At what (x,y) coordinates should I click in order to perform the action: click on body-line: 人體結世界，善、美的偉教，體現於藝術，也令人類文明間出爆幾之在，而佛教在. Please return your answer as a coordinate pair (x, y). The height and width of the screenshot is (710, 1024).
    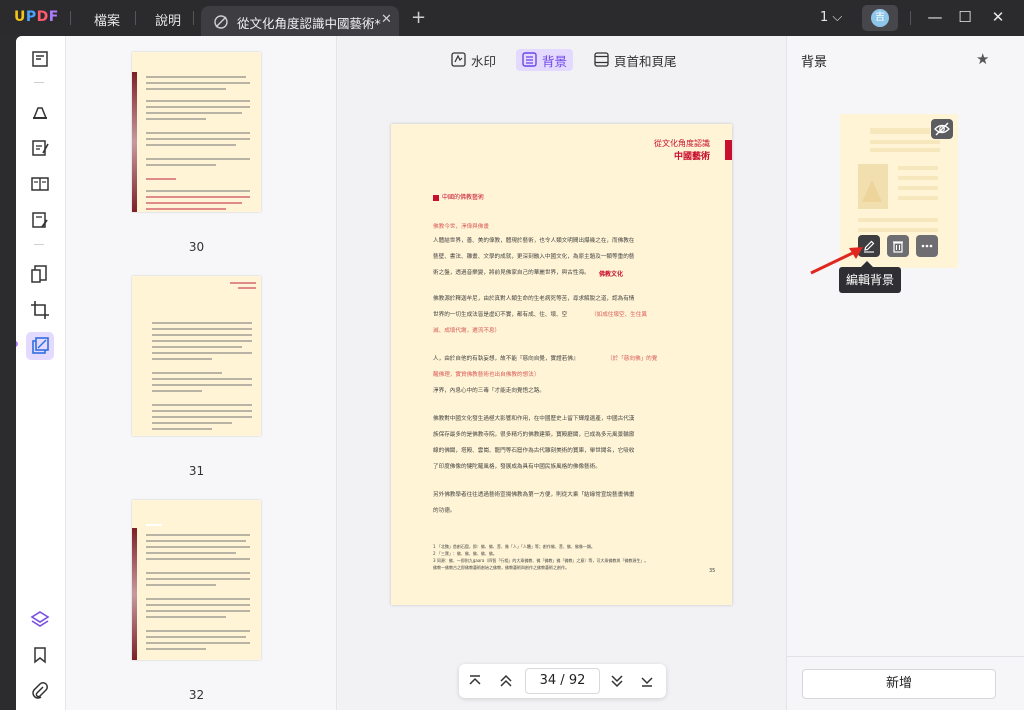
    Looking at the image, I should click on (534, 241).